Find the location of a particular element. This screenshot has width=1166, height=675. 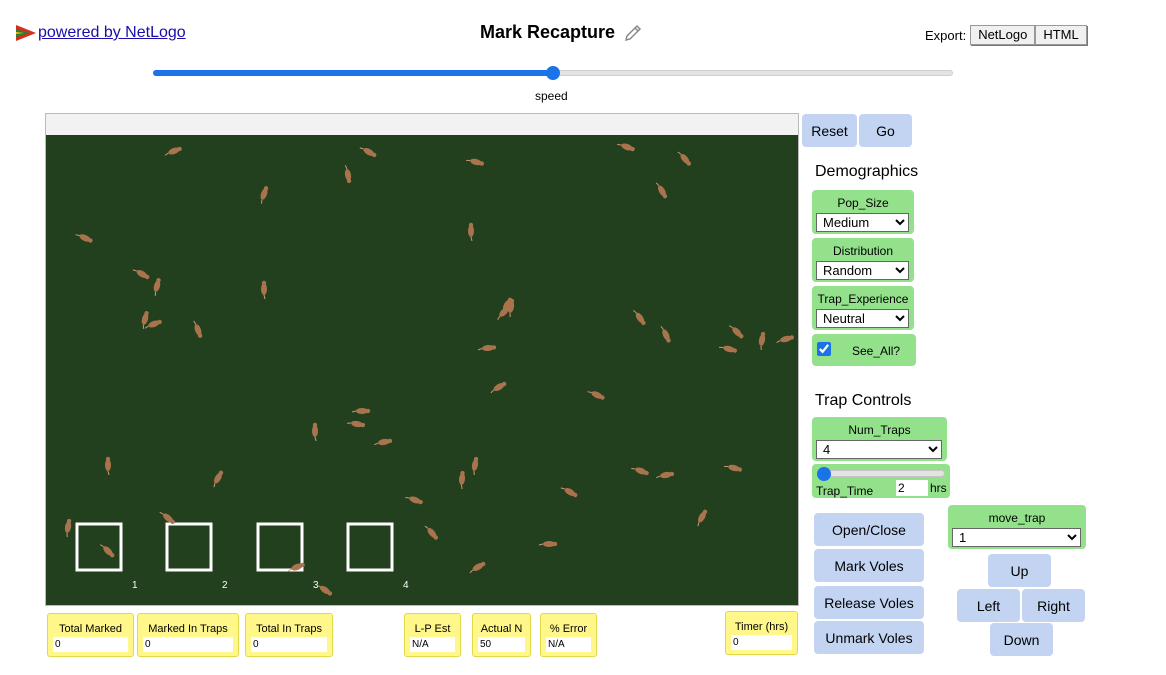

release-voles-button: Release Voles is located at coordinates (869, 602).